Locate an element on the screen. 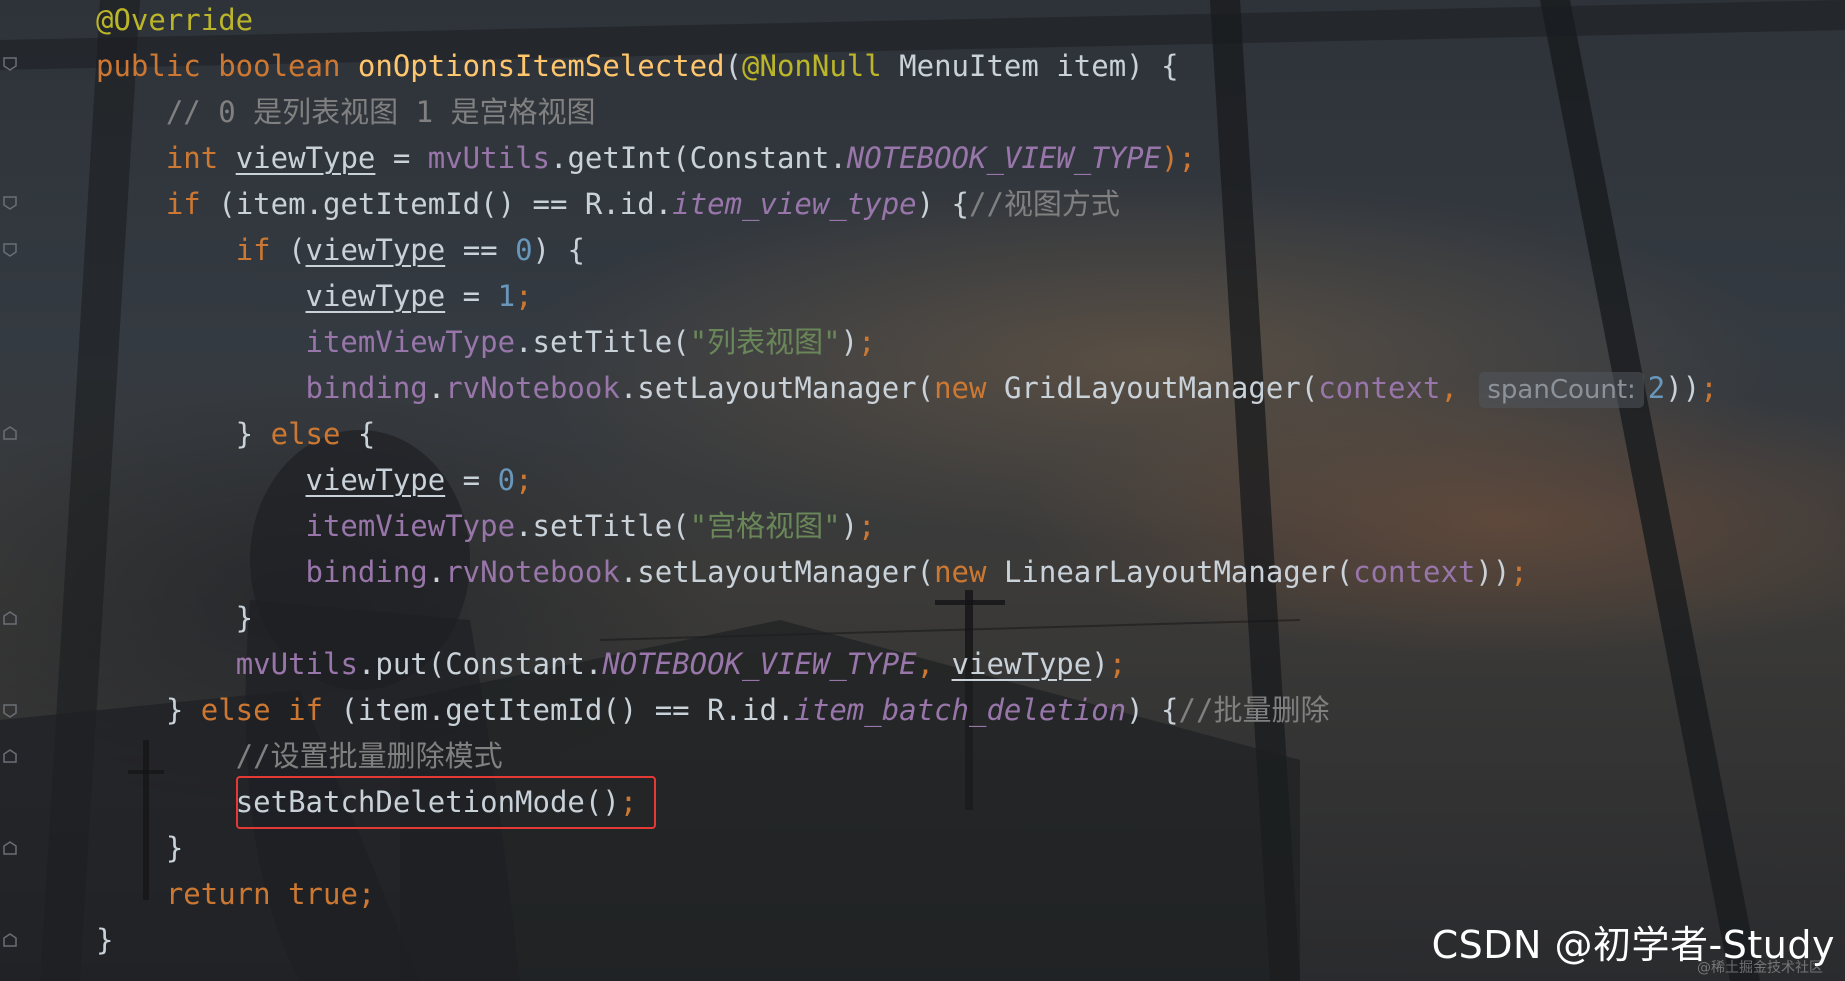 The height and width of the screenshot is (981, 1845). code-token: 2 is located at coordinates (1656, 388).